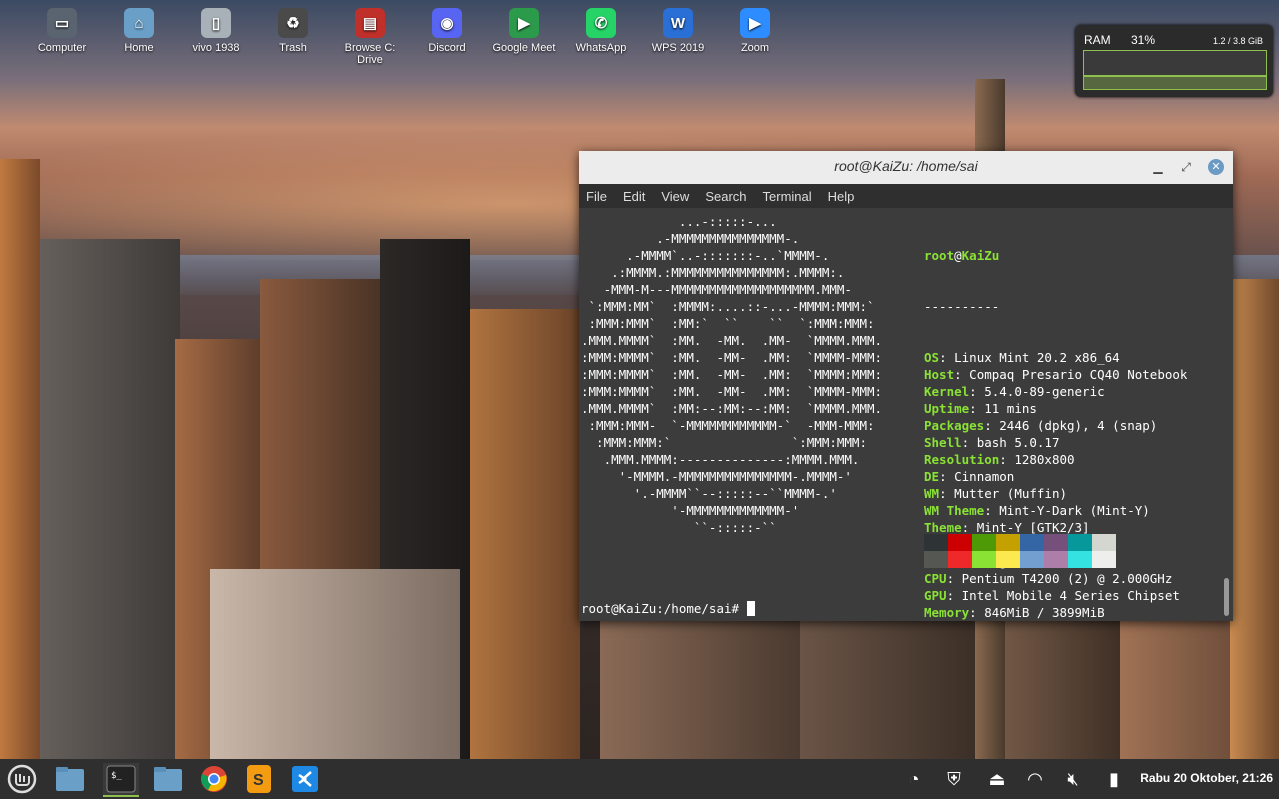 This screenshot has width=1279, height=799. I want to click on neofetch-value: Pentium T4200 (2) @ 2.000GHz, so click(1067, 578).